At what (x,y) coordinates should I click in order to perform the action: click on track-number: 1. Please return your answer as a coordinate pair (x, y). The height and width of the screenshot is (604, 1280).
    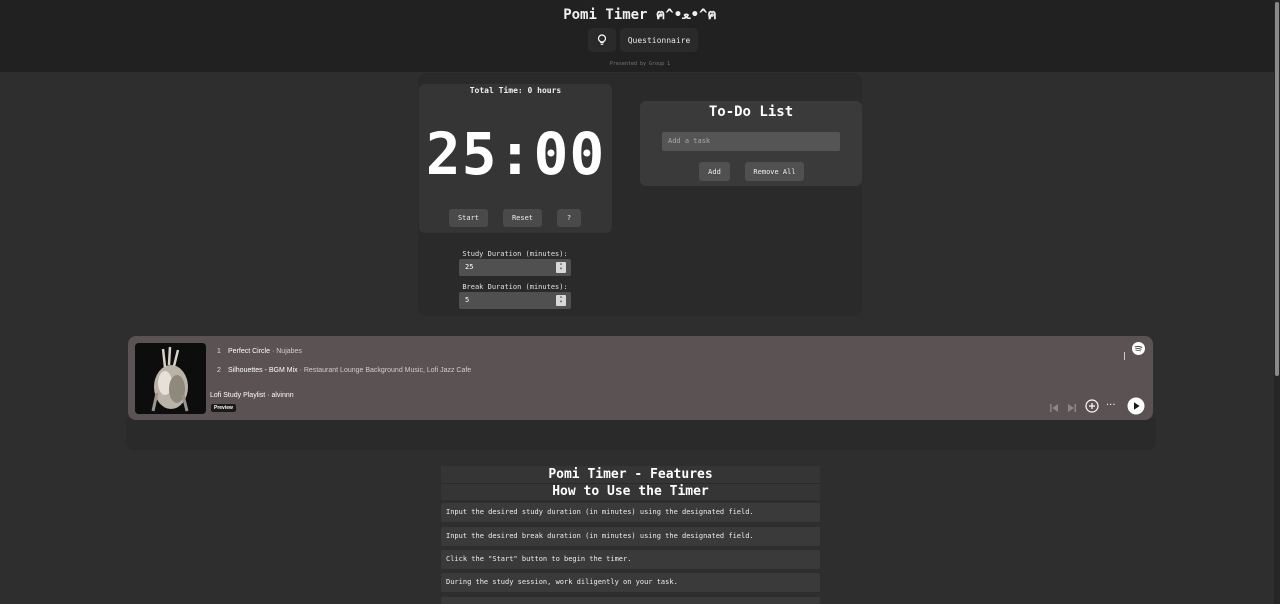
    Looking at the image, I should click on (219, 351).